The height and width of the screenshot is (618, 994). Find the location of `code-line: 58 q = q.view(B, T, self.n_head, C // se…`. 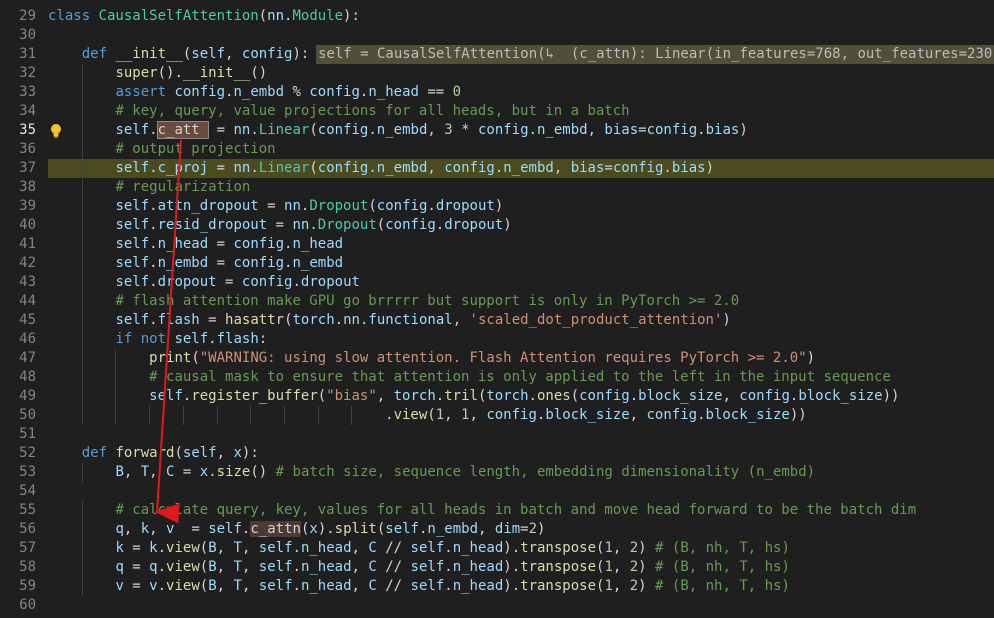

code-line: 58 q = q.view(B, T, self.n_head, C // se… is located at coordinates (497, 567).